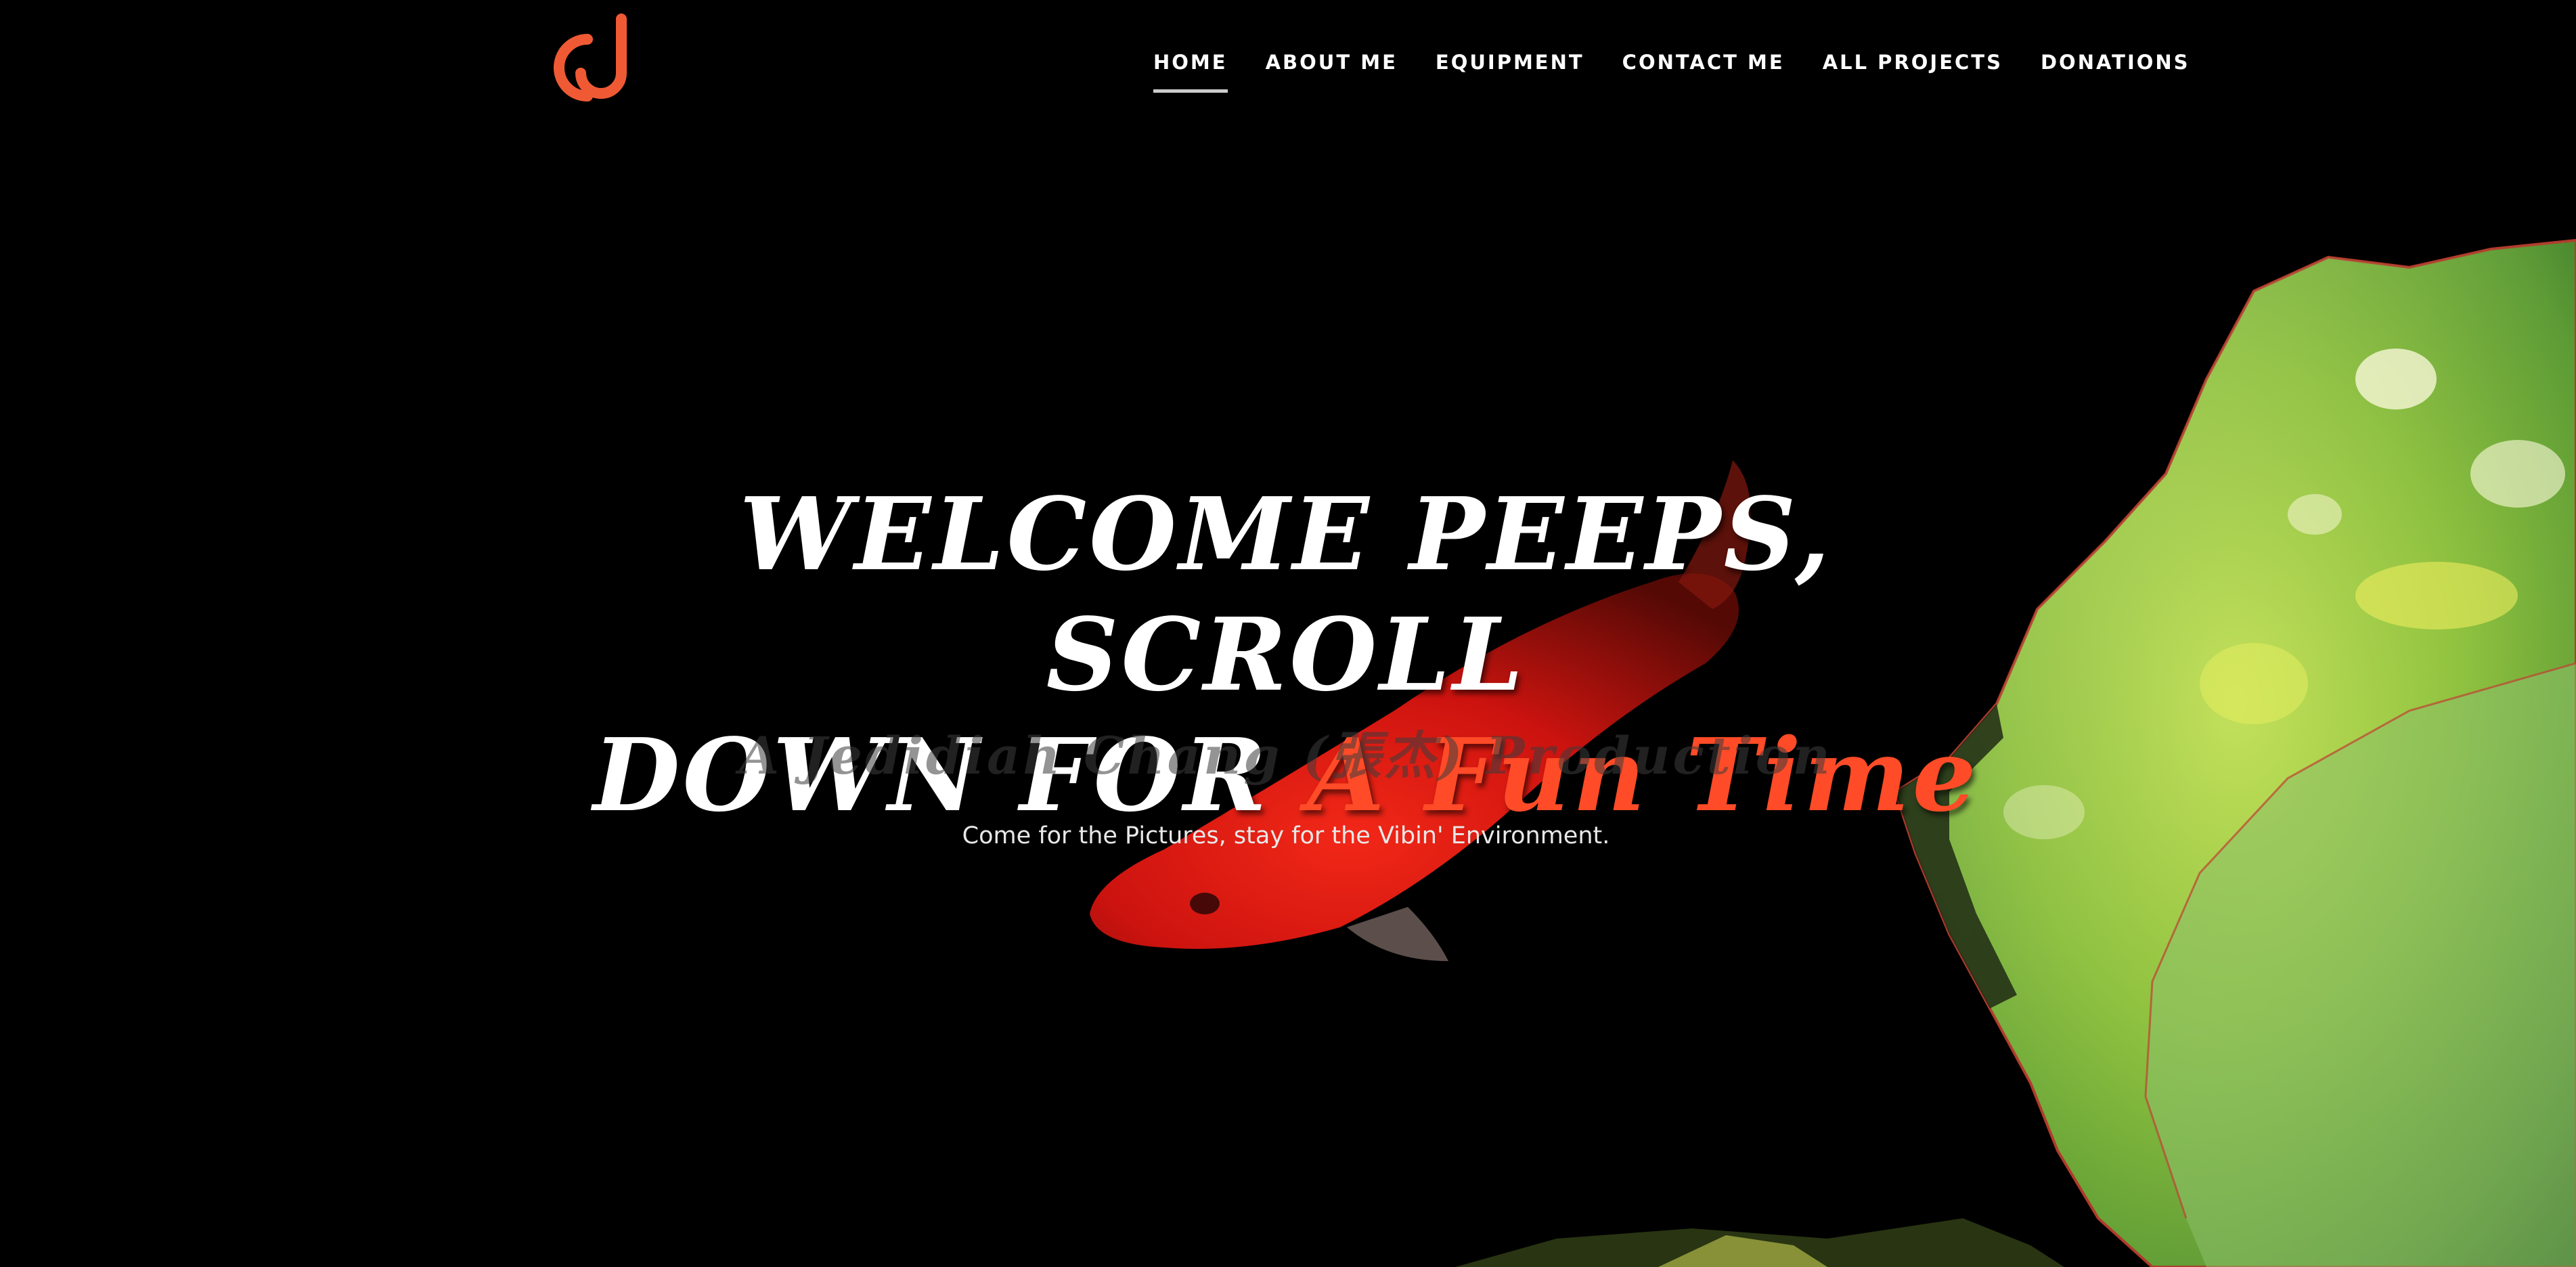  What do you see at coordinates (1190, 76) in the screenshot?
I see `nav-item-home: HOME` at bounding box center [1190, 76].